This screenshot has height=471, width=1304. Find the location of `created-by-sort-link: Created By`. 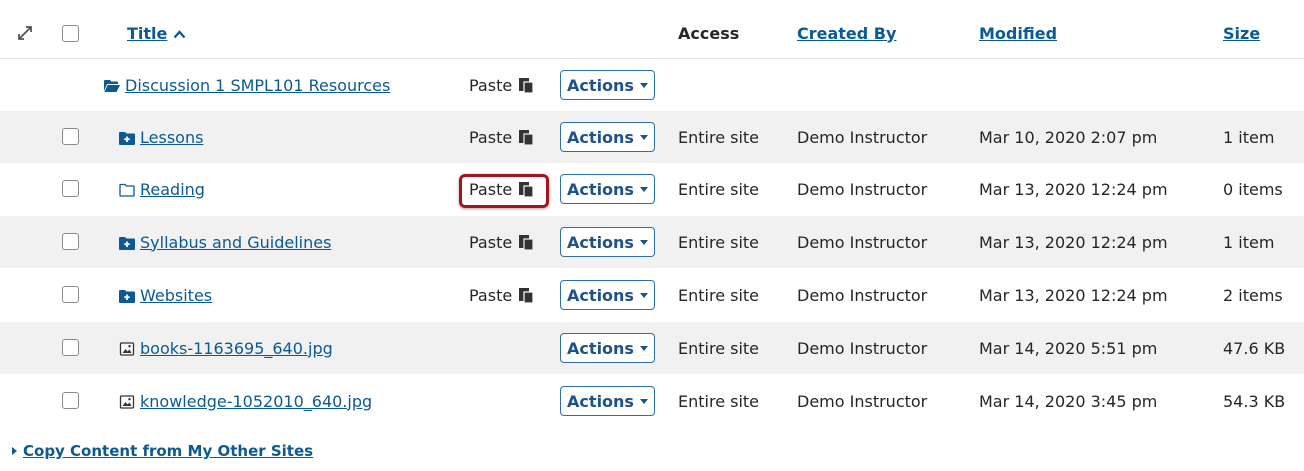

created-by-sort-link: Created By is located at coordinates (846, 33).